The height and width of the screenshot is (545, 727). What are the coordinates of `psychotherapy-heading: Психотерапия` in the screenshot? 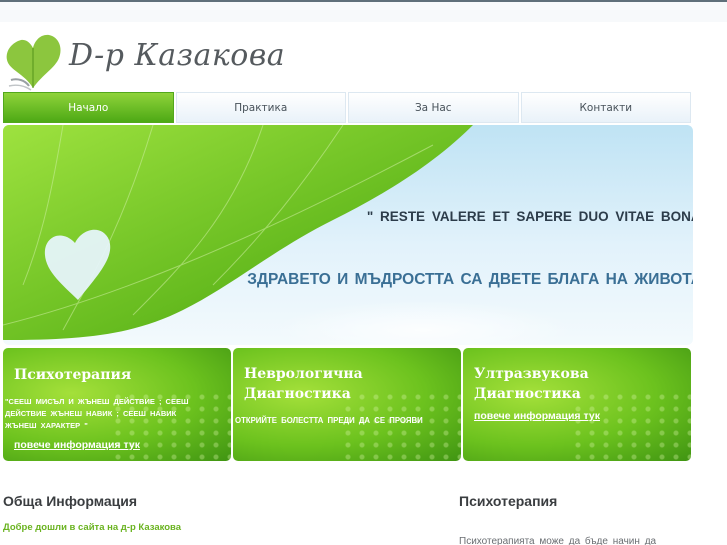 It's located at (508, 501).